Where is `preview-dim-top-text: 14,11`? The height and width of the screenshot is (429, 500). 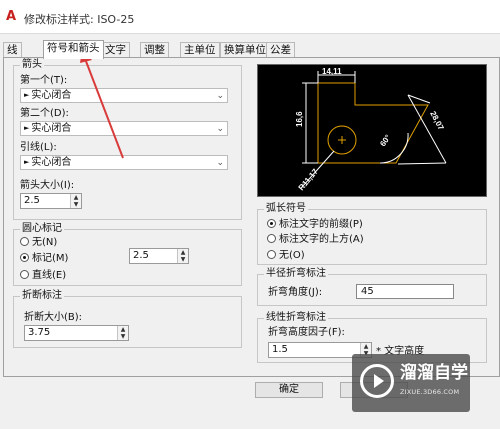
preview-dim-top-text: 14,11 is located at coordinates (332, 71).